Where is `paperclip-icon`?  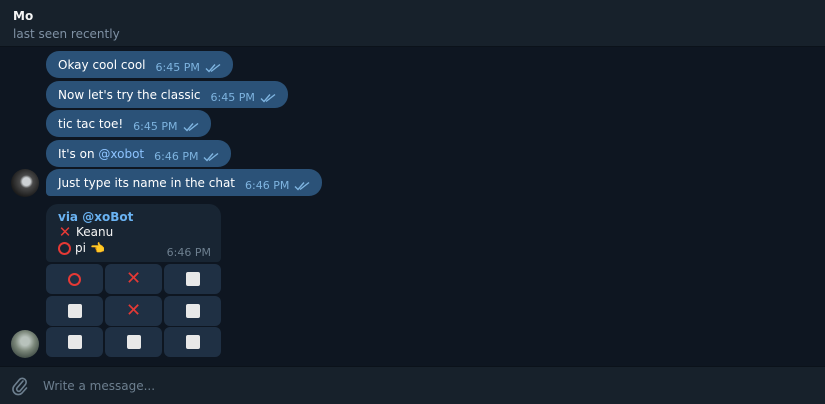
paperclip-icon is located at coordinates (20, 386).